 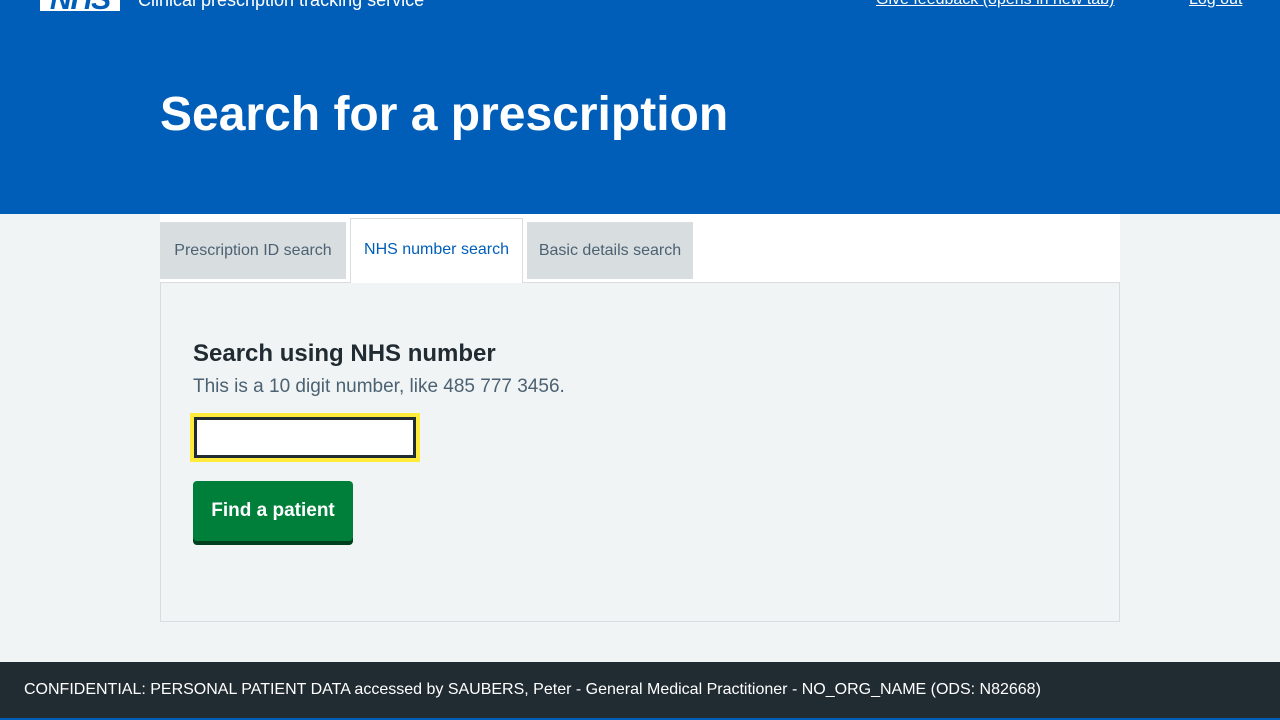 I want to click on nhs-number-input, so click(x=305, y=437).